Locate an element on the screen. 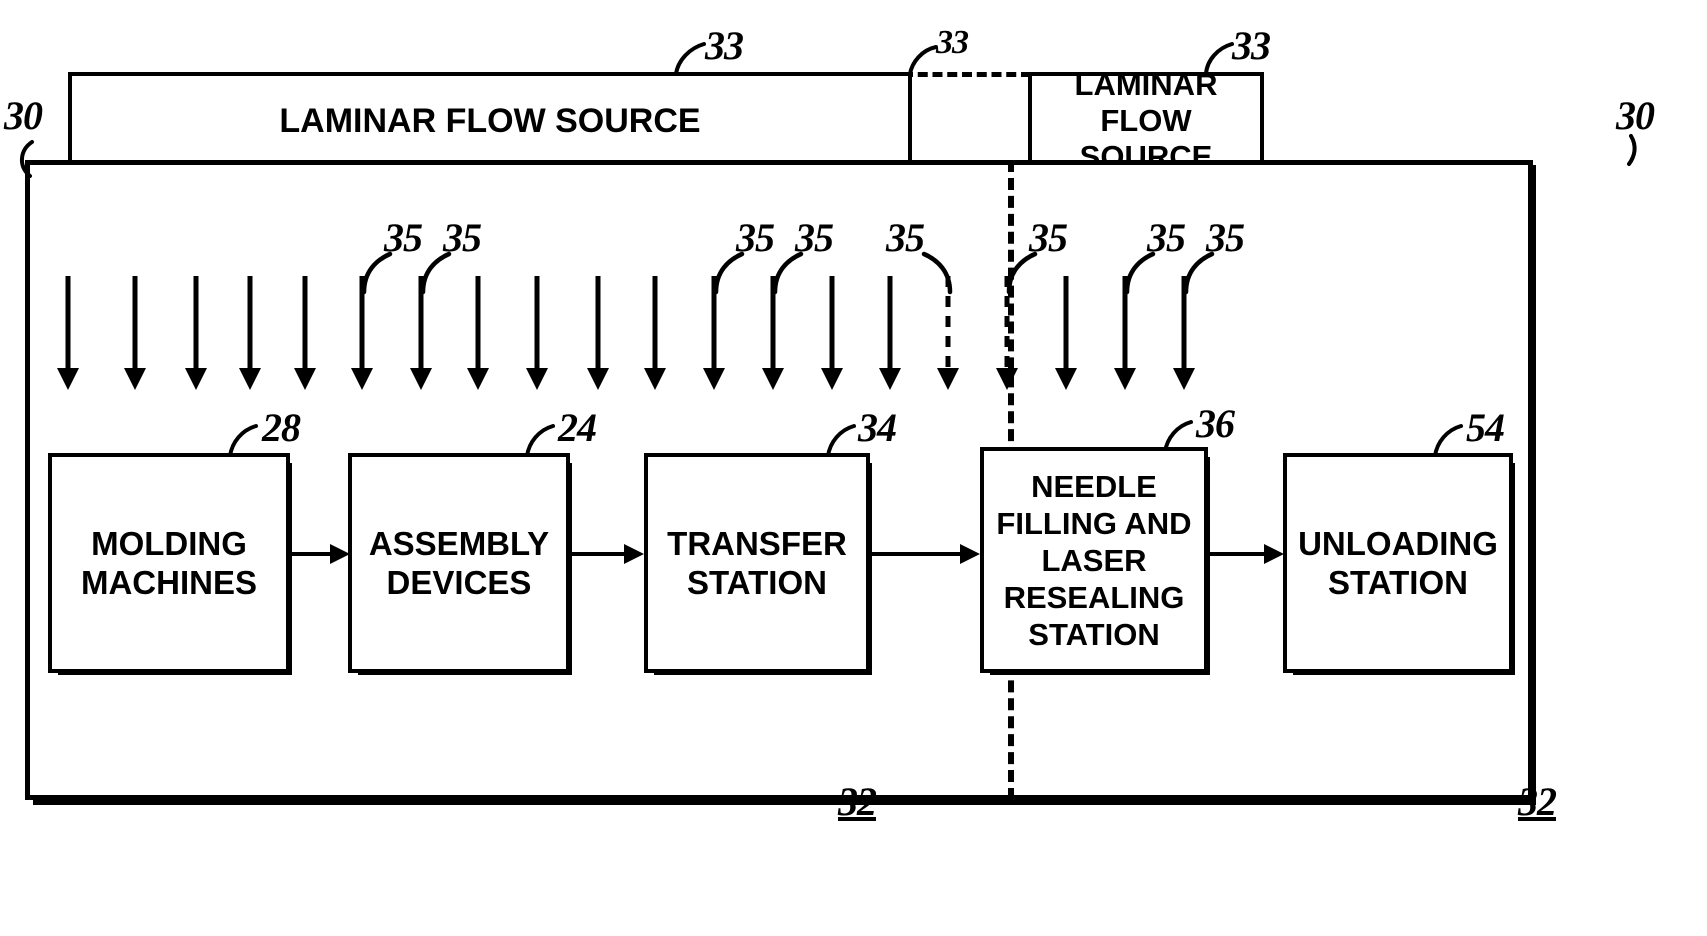 This screenshot has width=1707, height=936. station-assembly-box: ASSEMBLY DEVICES is located at coordinates (459, 563).